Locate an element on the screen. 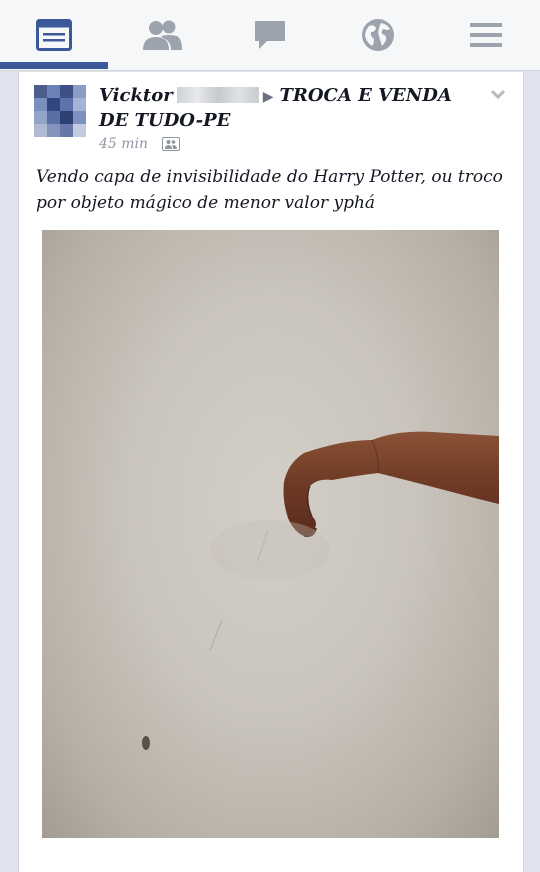  redacted-name is located at coordinates (217, 95).